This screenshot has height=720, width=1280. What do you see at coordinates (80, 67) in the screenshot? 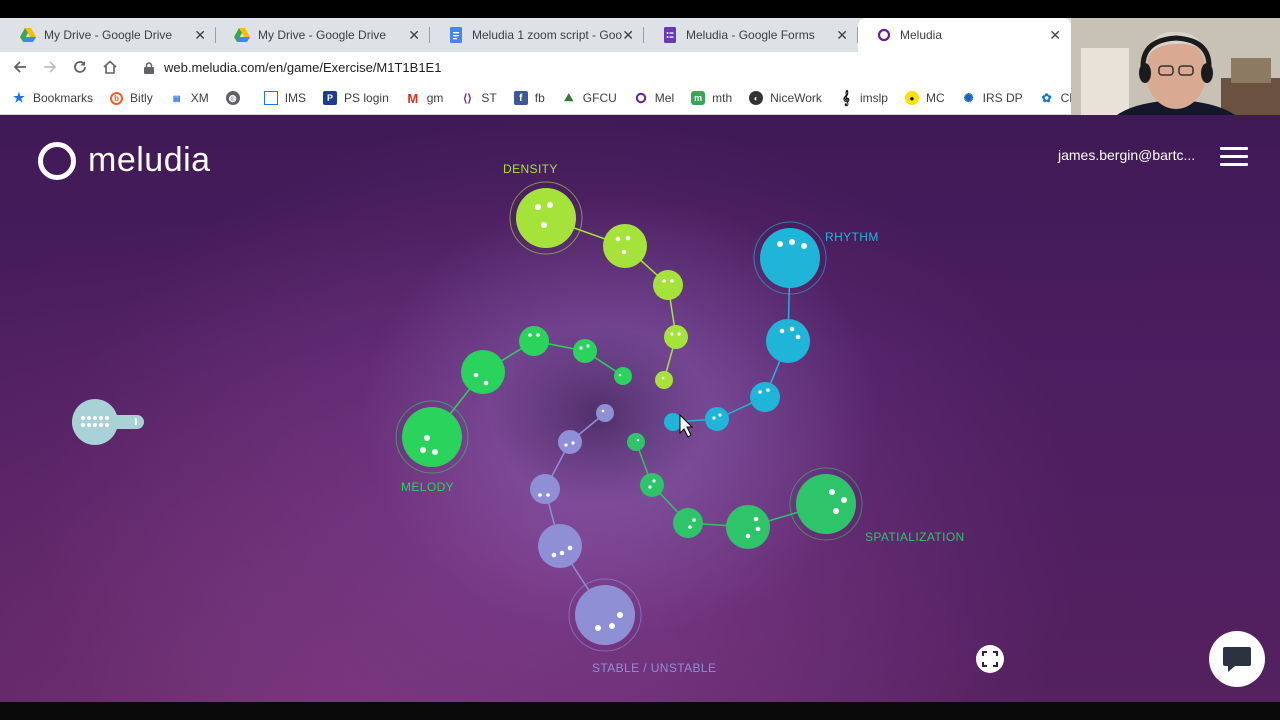
I see `reload-icon` at bounding box center [80, 67].